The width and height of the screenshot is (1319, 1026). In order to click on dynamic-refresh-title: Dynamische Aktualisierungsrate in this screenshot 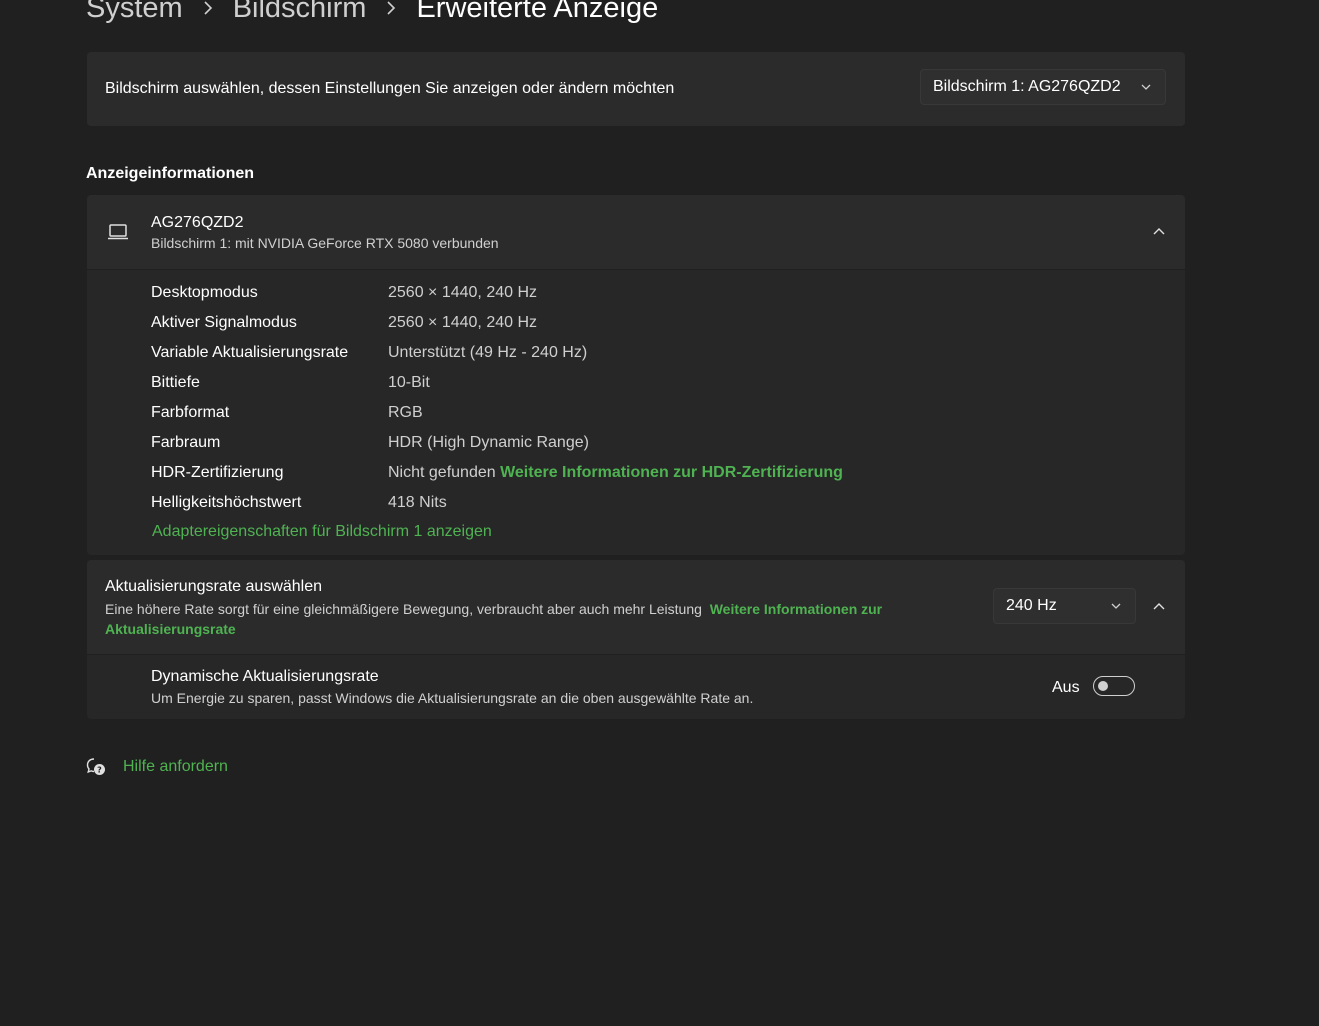, I will do `click(265, 676)`.